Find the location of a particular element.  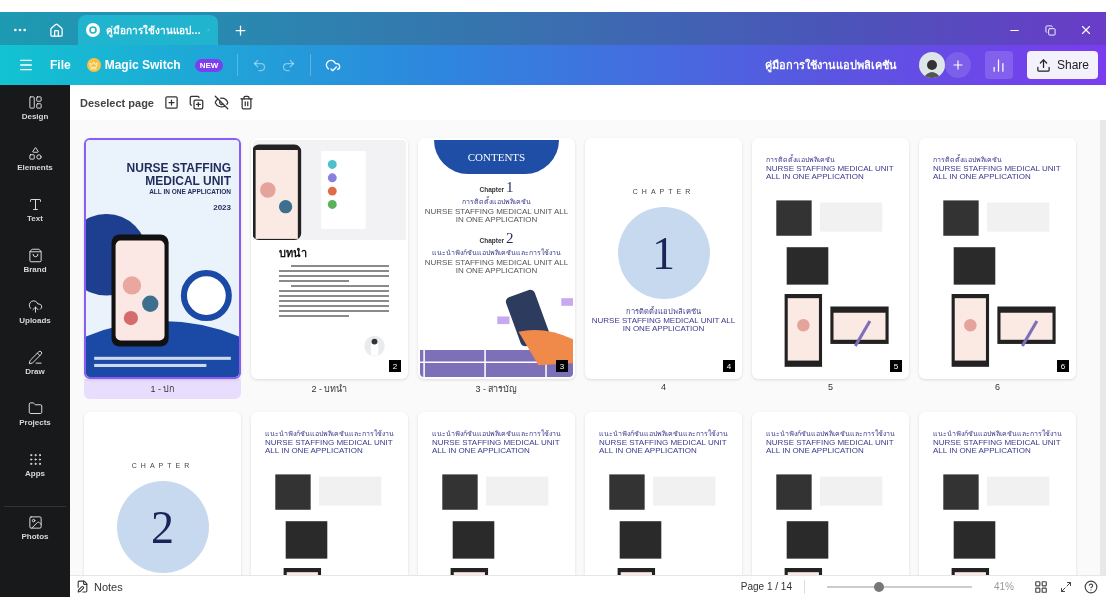

page-label: 1 - ปก is located at coordinates (162, 389).